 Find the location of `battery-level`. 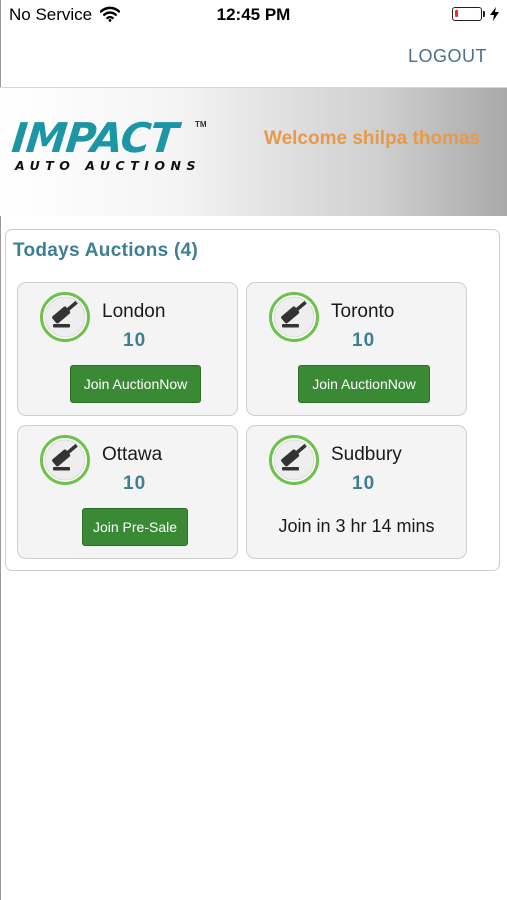

battery-level is located at coordinates (456, 13).